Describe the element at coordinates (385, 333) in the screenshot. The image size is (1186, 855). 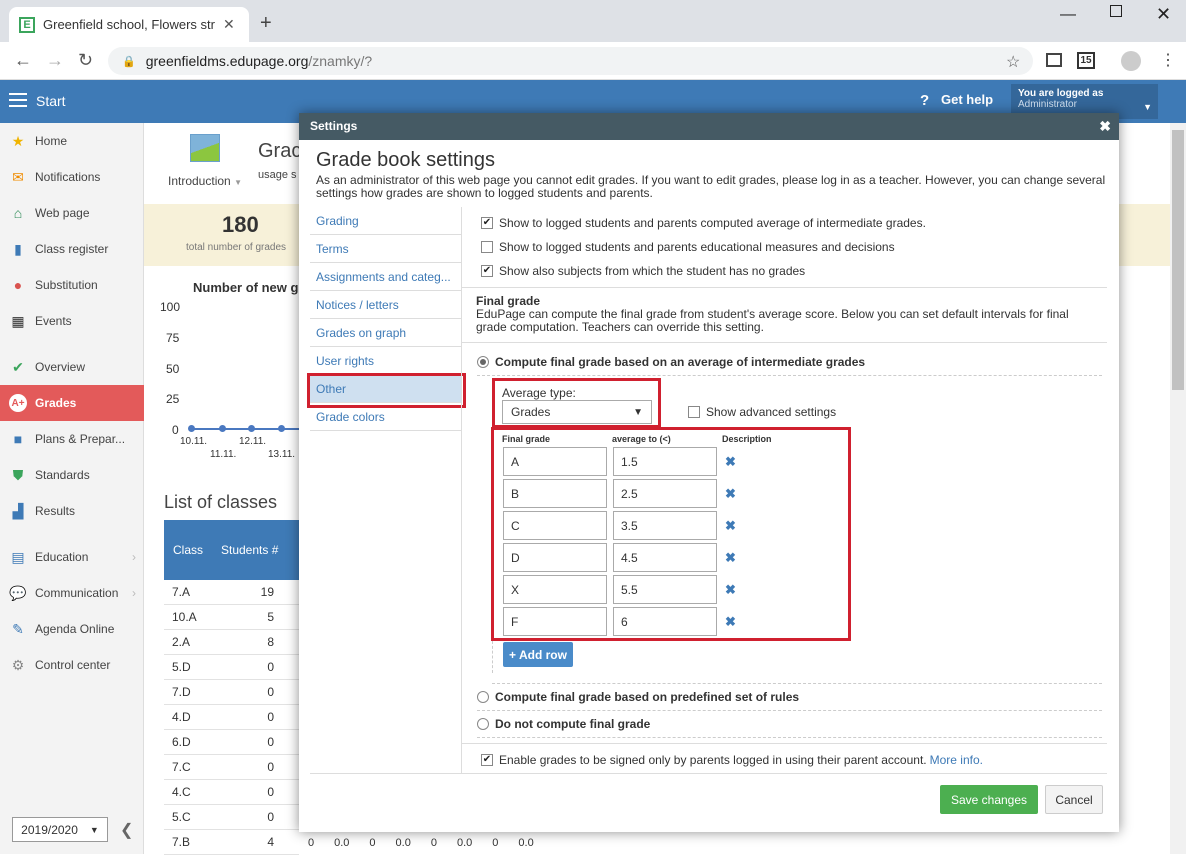
I see `menu-item-grades-on-graph: Grades on graph` at that location.